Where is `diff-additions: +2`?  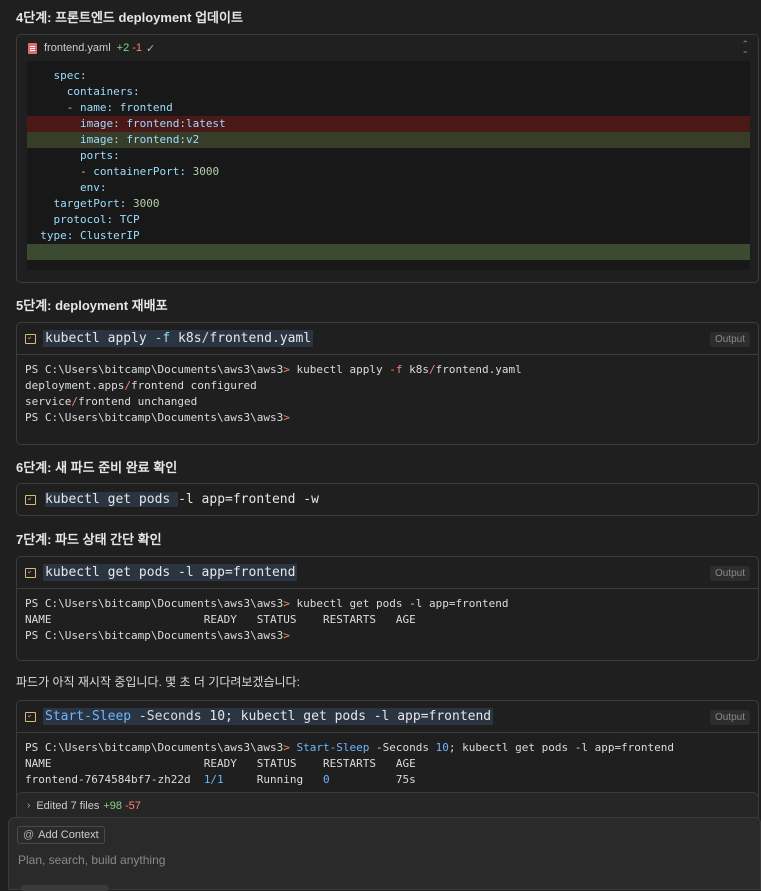
diff-additions: +2 is located at coordinates (123, 48).